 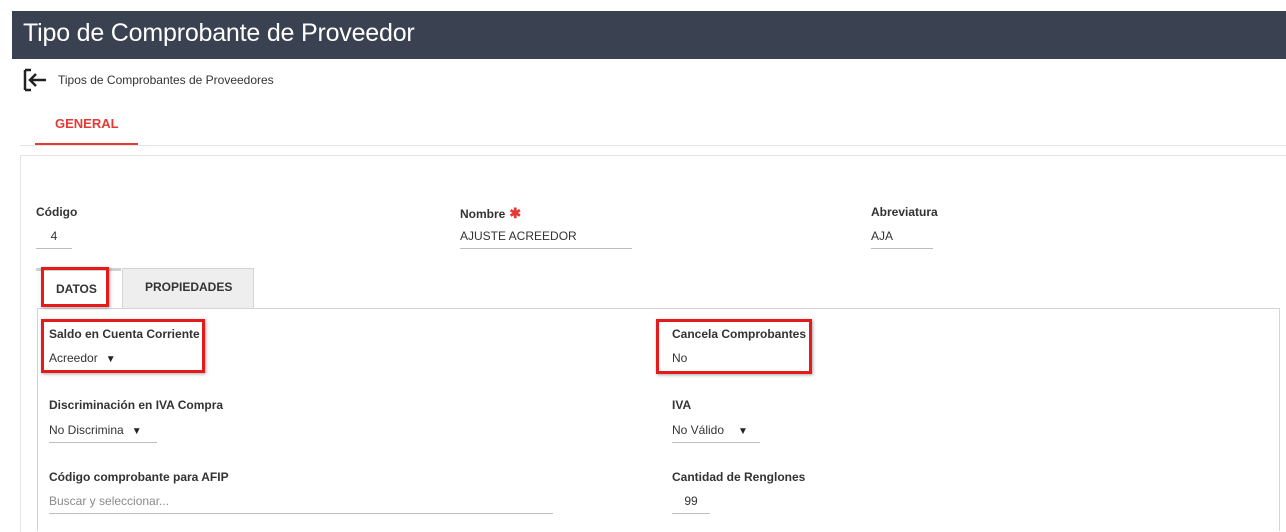 What do you see at coordinates (653, 145) in the screenshot?
I see `tab-divider` at bounding box center [653, 145].